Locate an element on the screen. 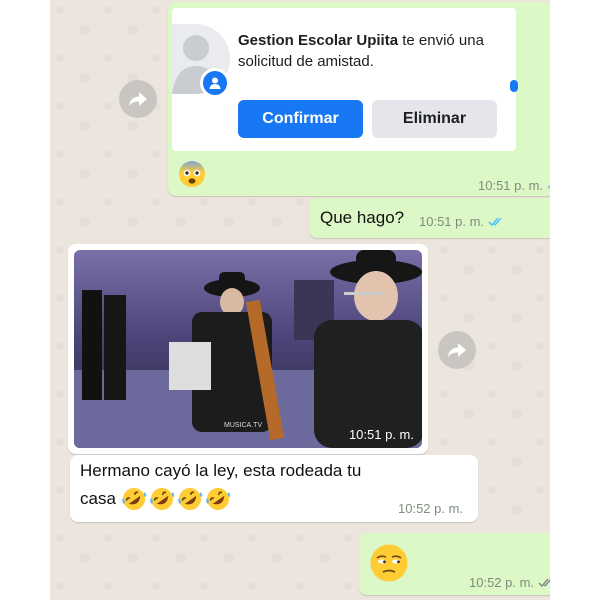 This screenshot has height=600, width=600. sender-name: Gestion Escolar Upiita is located at coordinates (318, 40).